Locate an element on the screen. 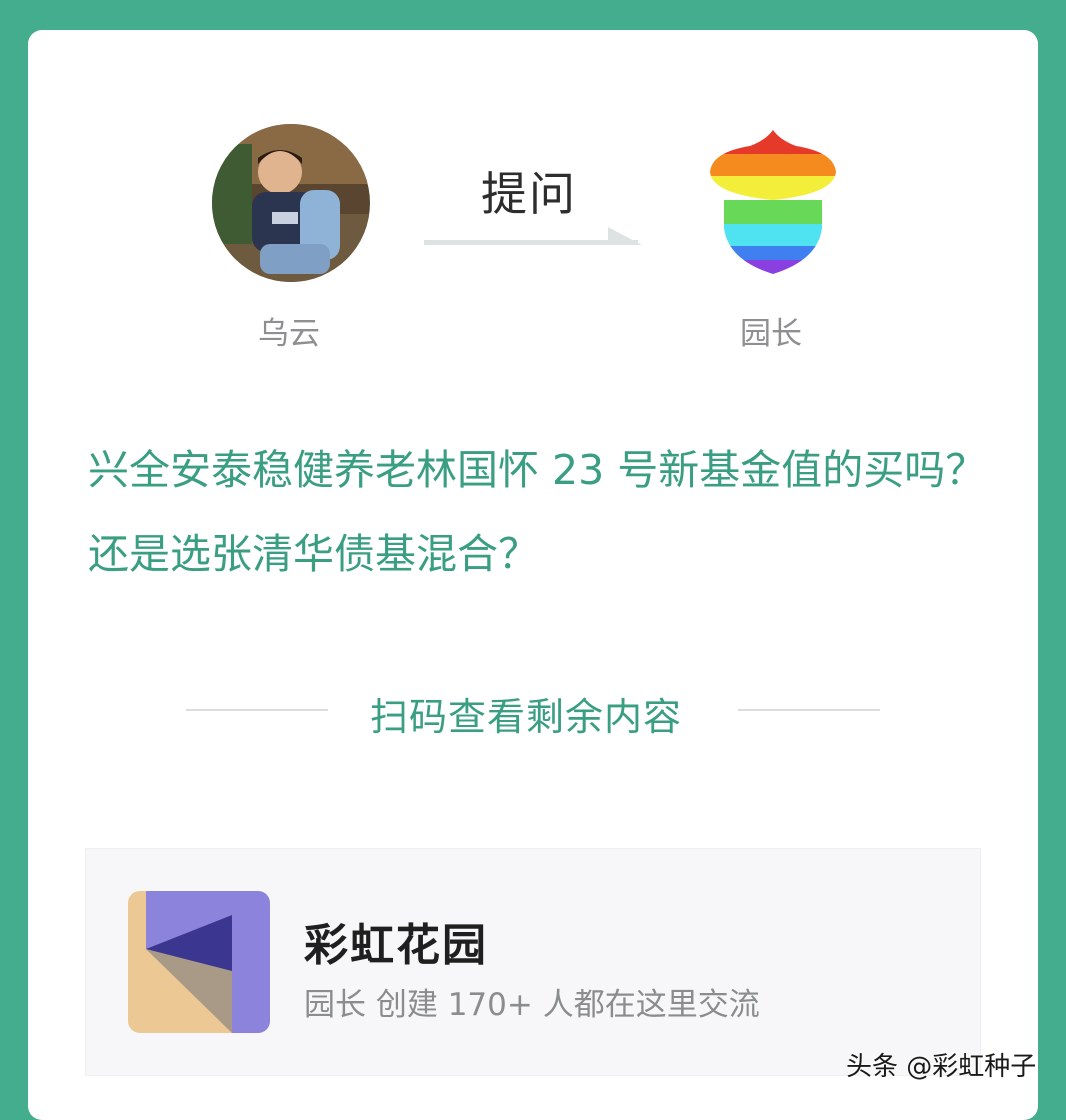  rainbow-acorn-icon is located at coordinates (773, 203).